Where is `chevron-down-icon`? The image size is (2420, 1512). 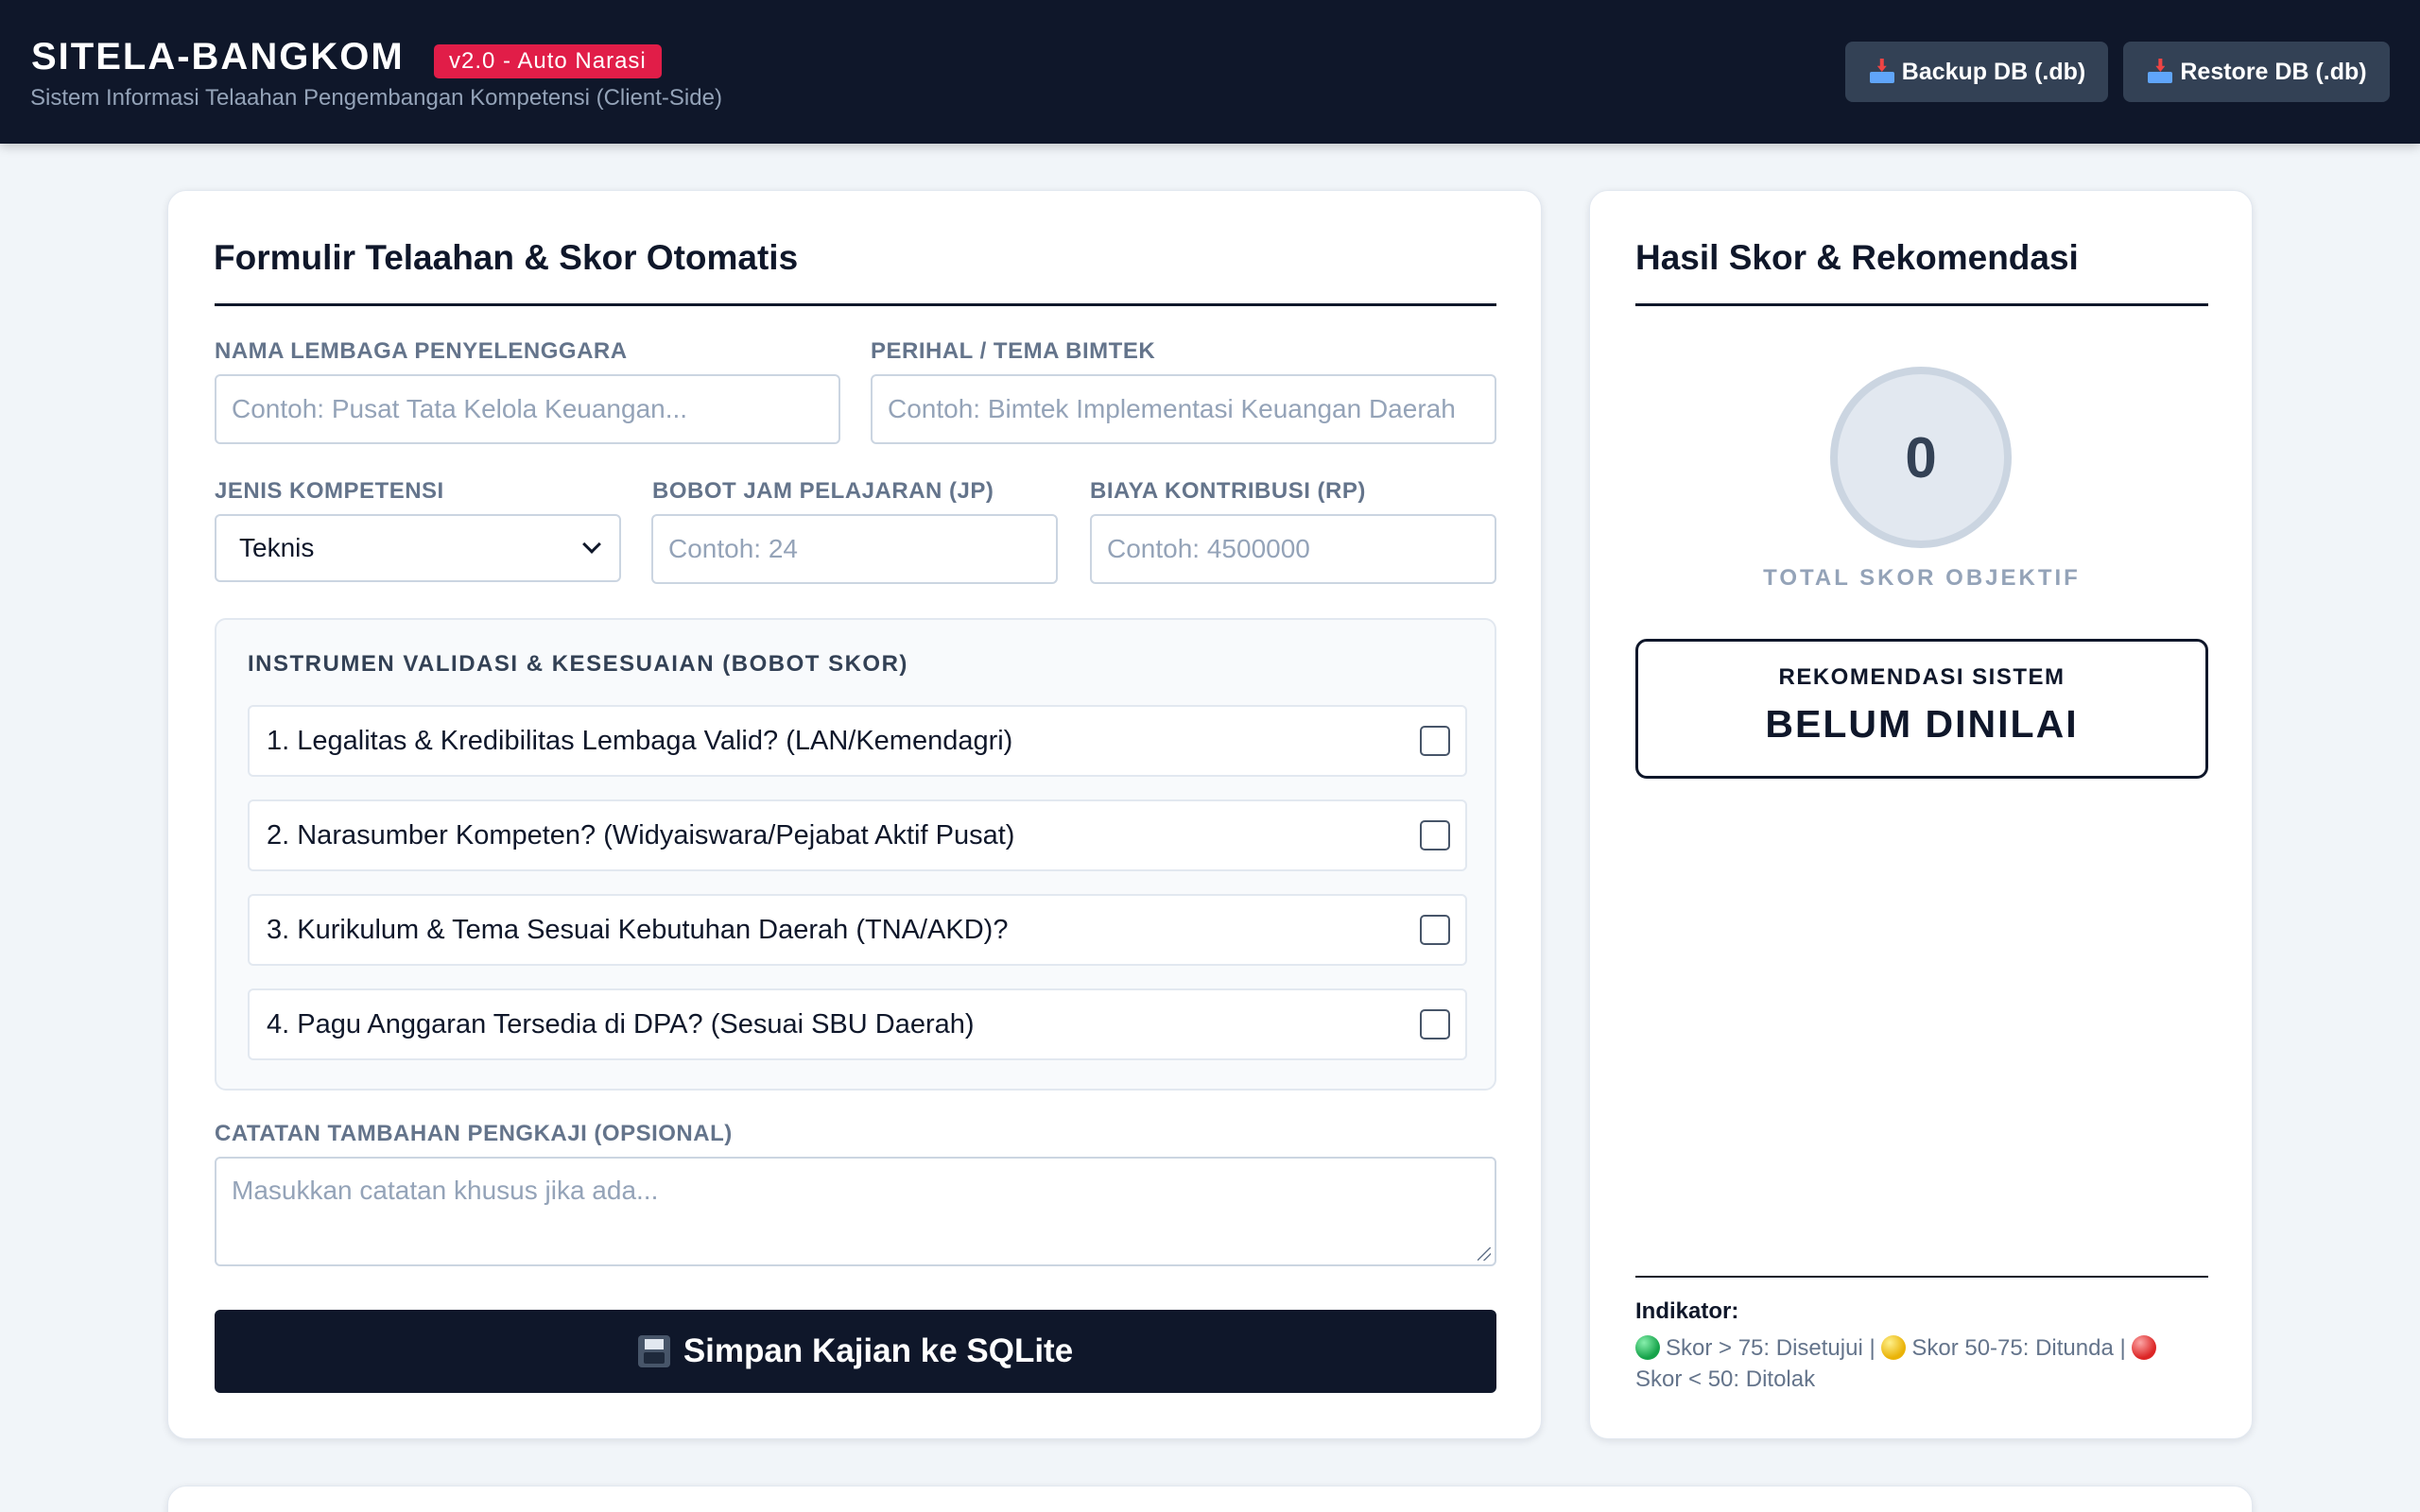
chevron-down-icon is located at coordinates (591, 544).